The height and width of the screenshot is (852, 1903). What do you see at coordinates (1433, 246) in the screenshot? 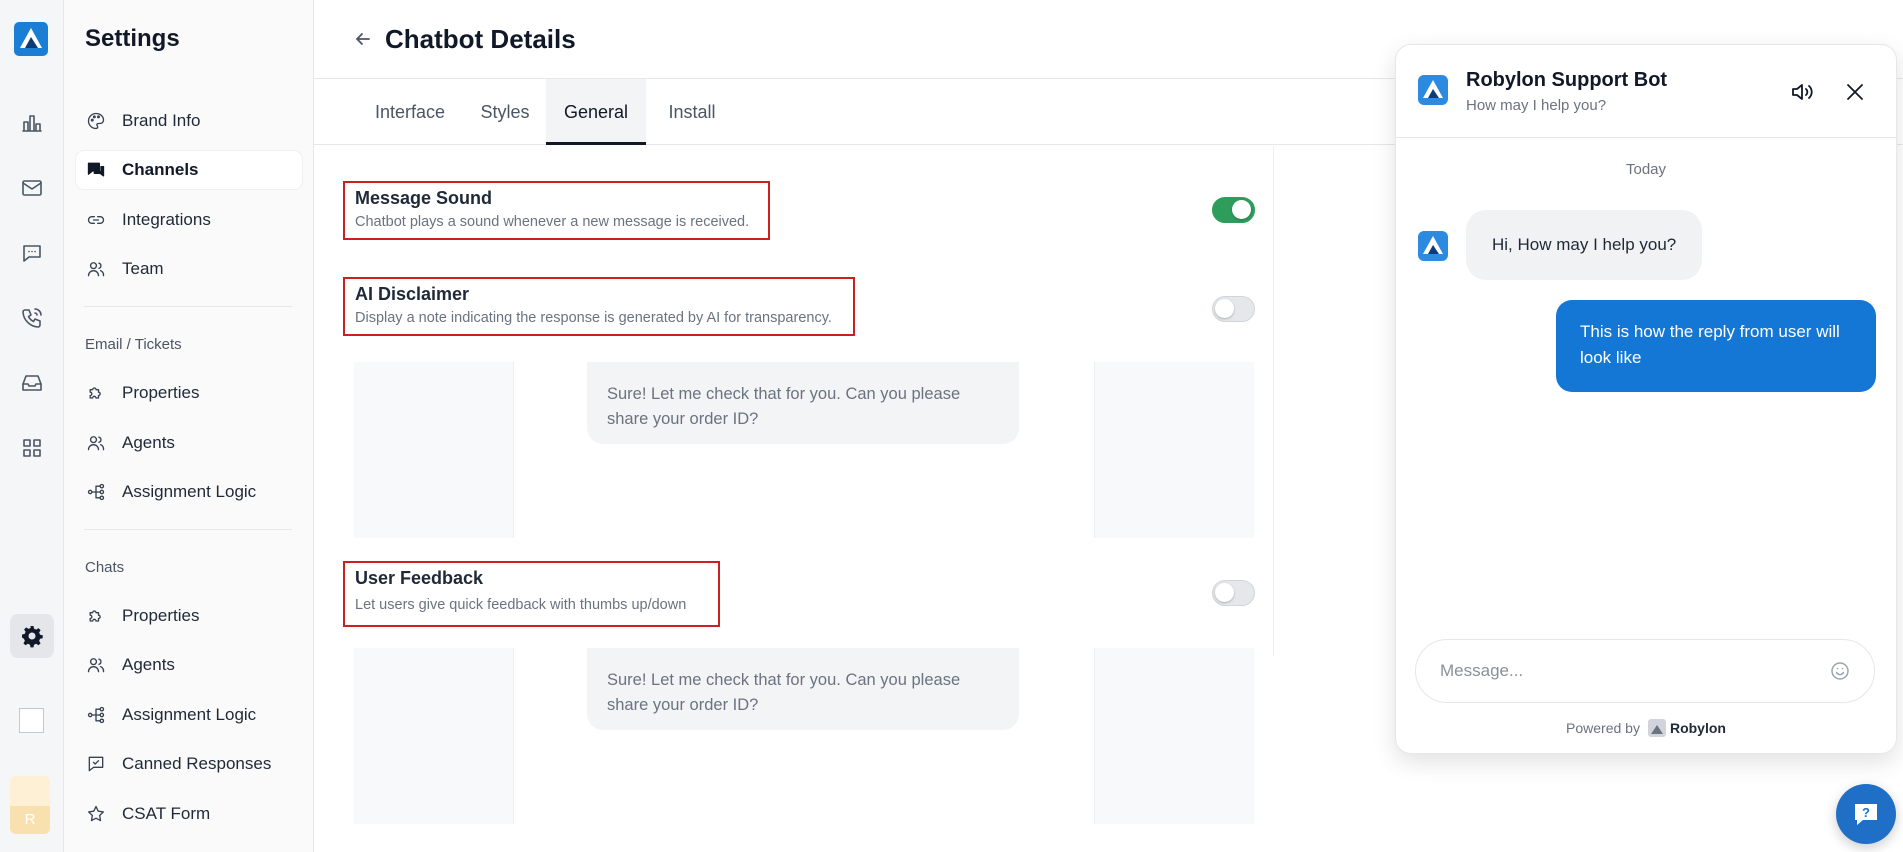
I see `bot-message-avatar-icon` at bounding box center [1433, 246].